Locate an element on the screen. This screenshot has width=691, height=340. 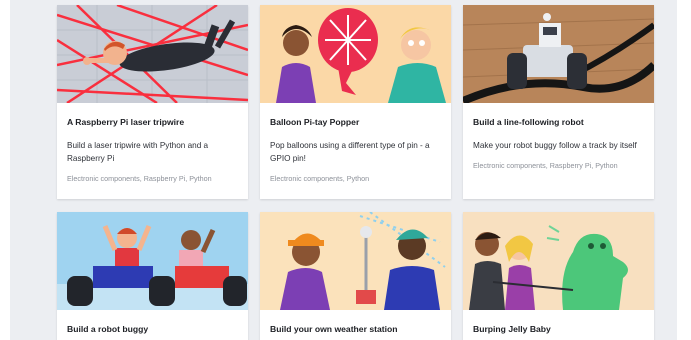
project-tags: Electronic components, Python is located at coordinates (320, 178).